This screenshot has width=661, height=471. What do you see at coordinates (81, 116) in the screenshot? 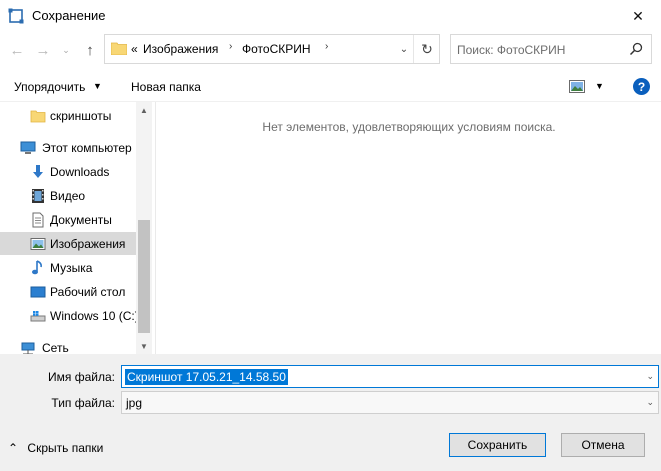
I see `sidebar-item-label: скриншоты` at bounding box center [81, 116].